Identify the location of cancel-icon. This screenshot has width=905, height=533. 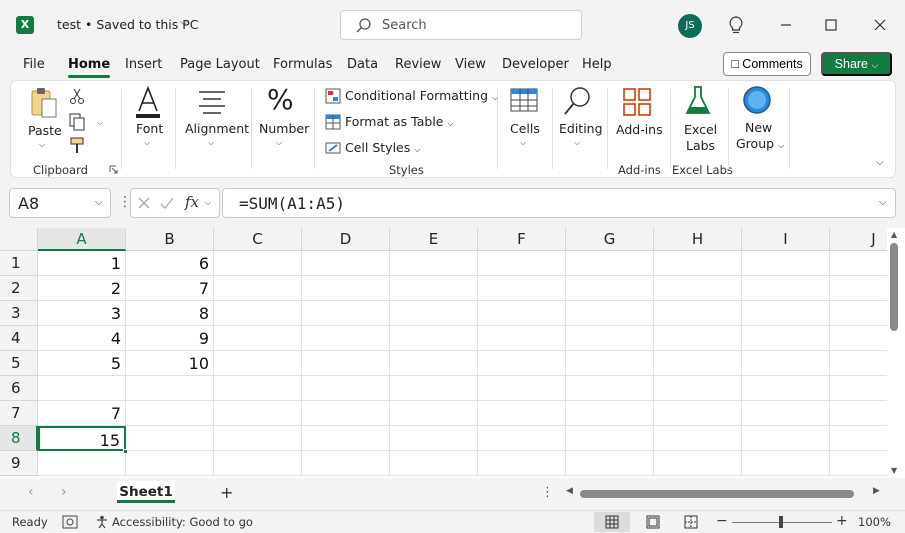
(144, 203).